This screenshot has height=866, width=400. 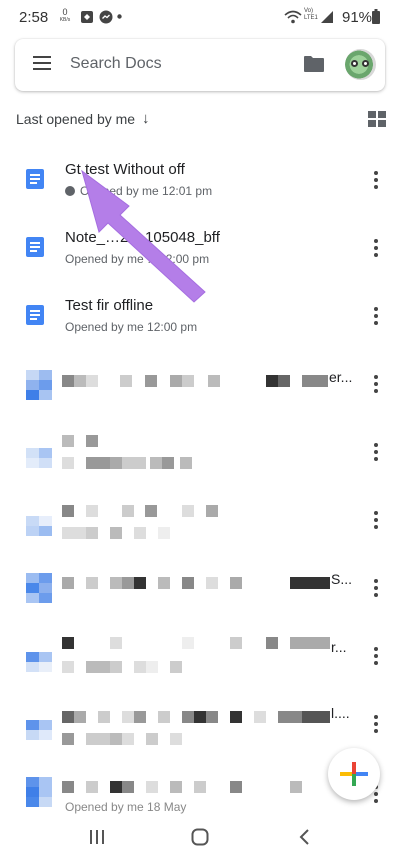 What do you see at coordinates (376, 16) in the screenshot?
I see `battery-icon` at bounding box center [376, 16].